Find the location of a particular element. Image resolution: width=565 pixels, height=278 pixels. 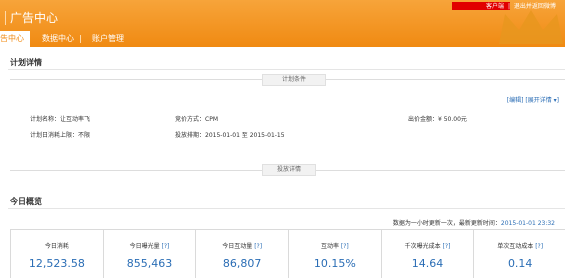

today-section-title: 今日概览 is located at coordinates (26, 201).